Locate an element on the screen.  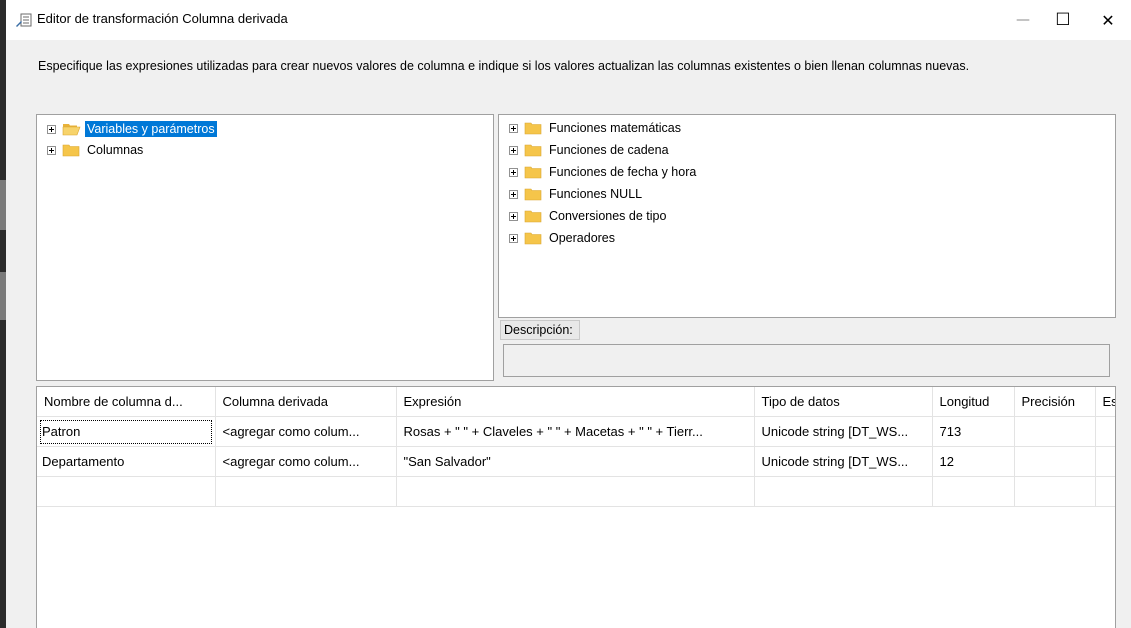
cell-column-name: Departamento is located at coordinates (126, 461).